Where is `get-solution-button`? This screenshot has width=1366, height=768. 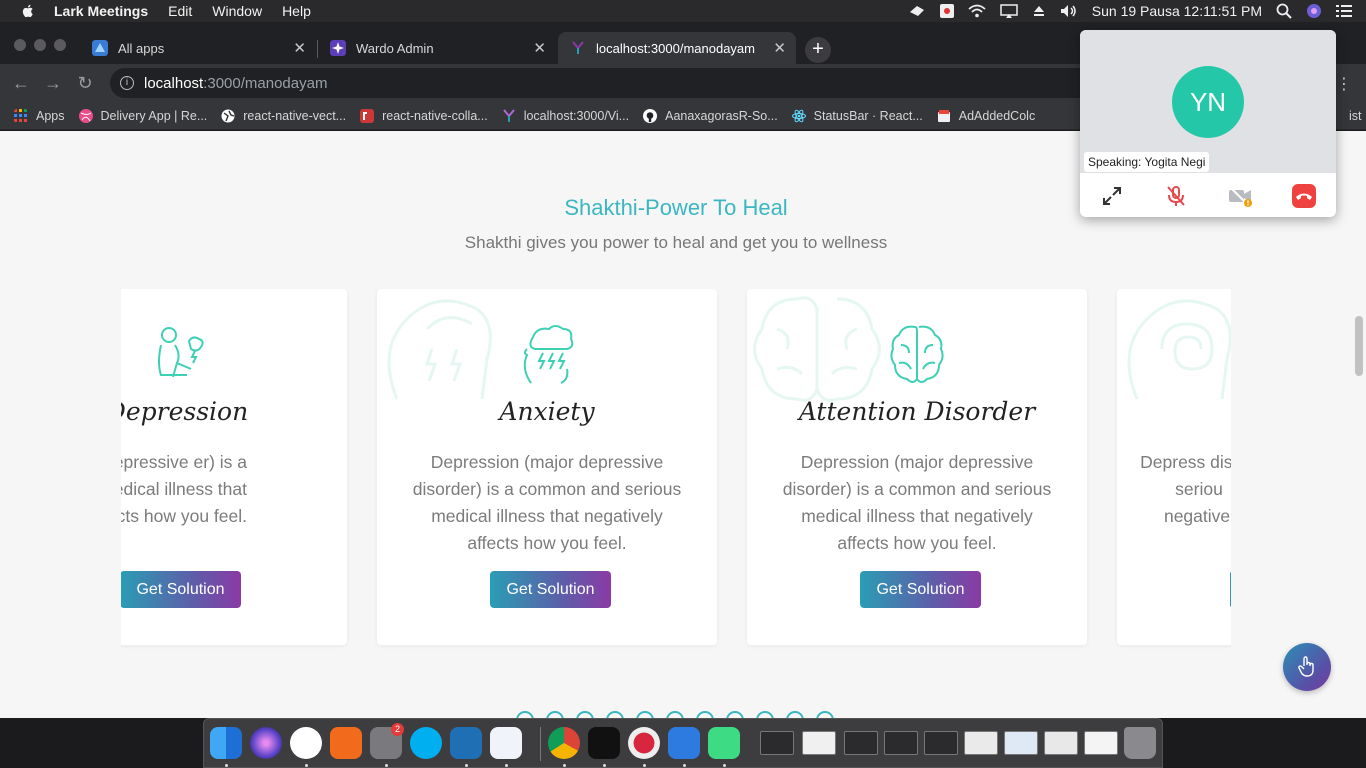
get-solution-button is located at coordinates (1230, 589).